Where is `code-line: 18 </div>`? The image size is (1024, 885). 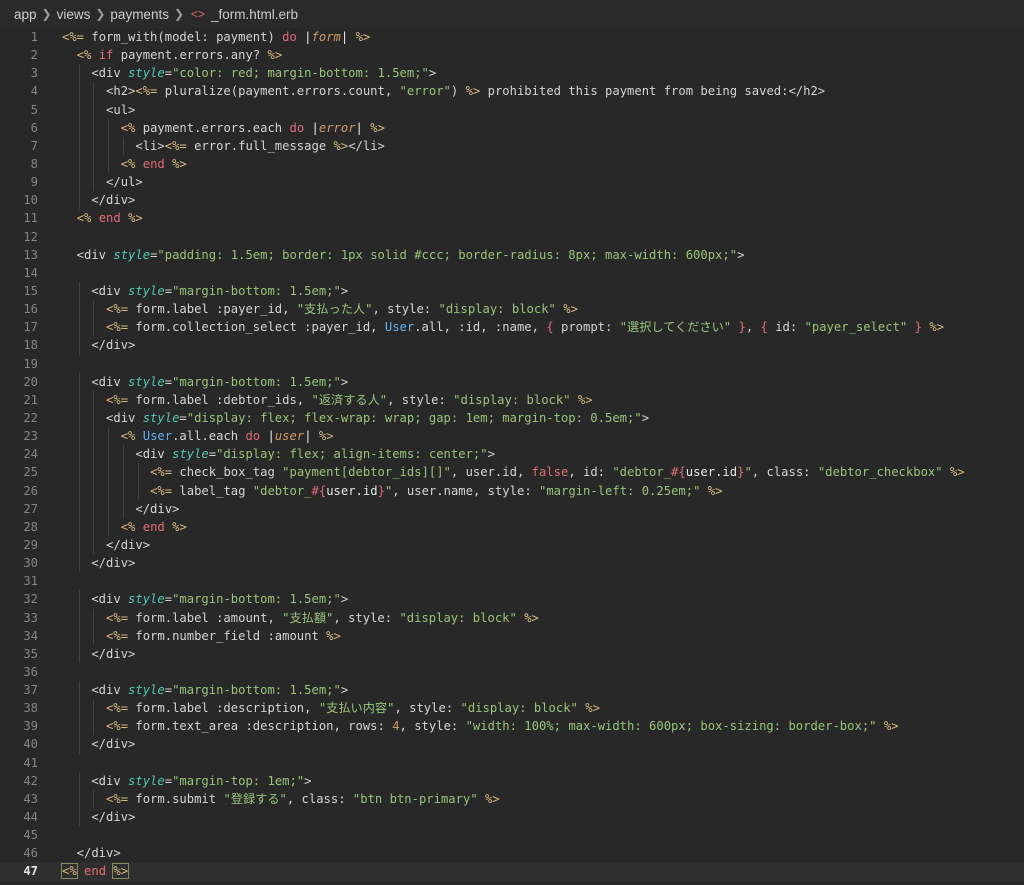
code-line: 18 </div> is located at coordinates (512, 345).